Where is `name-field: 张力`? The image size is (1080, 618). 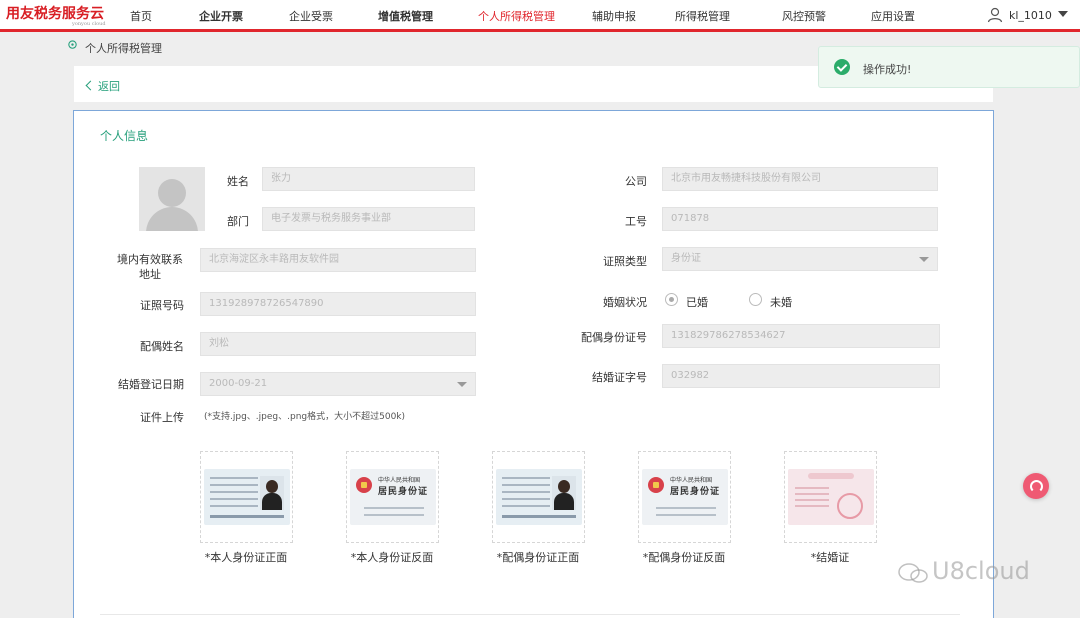
name-field: 张力 is located at coordinates (368, 179).